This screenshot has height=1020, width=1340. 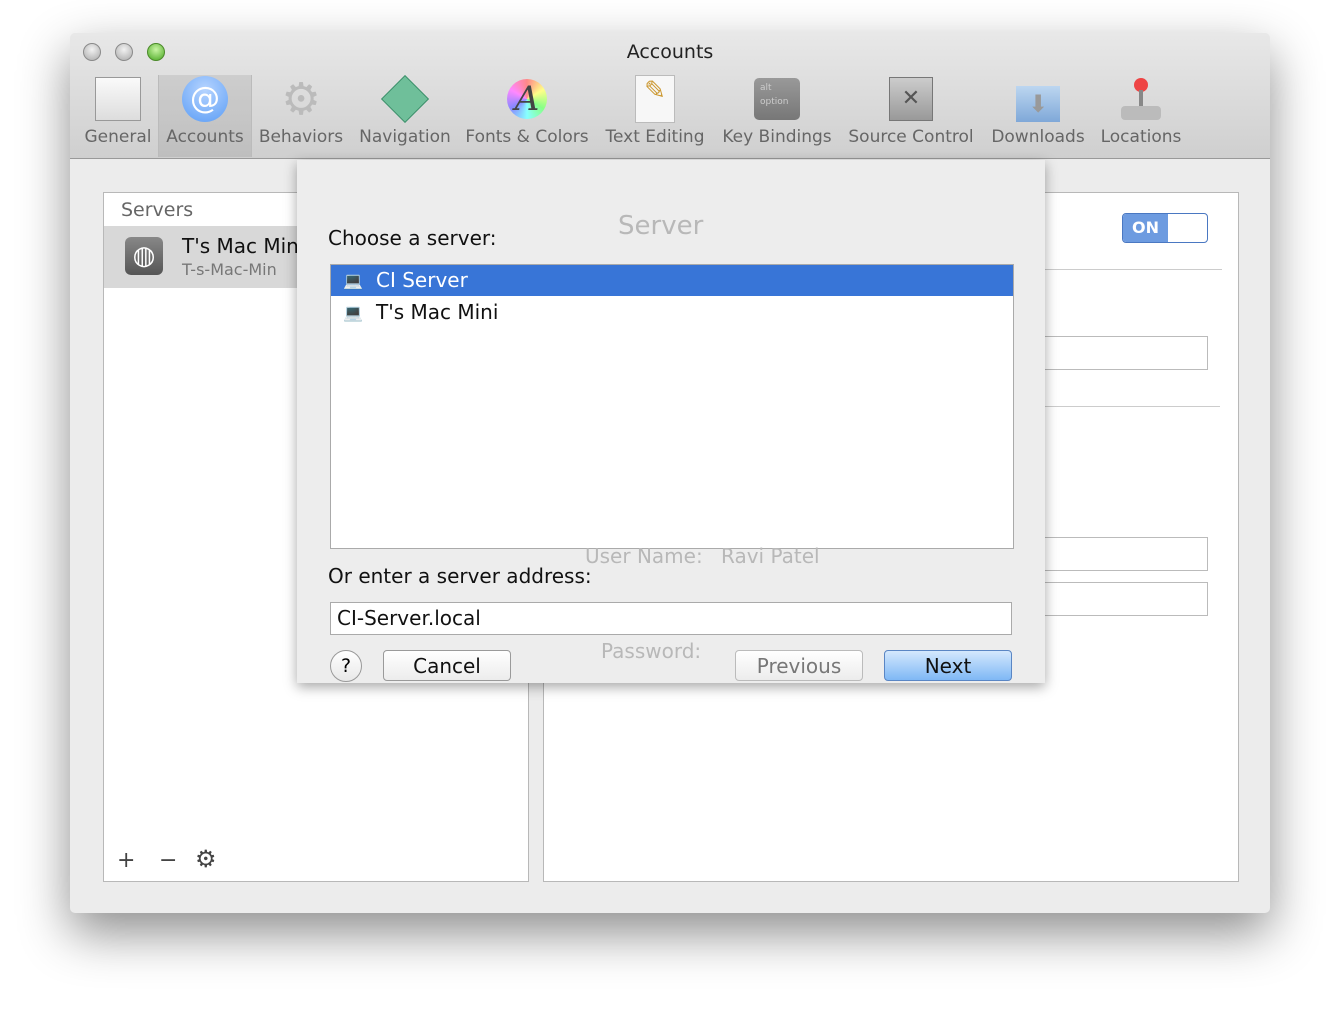 What do you see at coordinates (229, 269) in the screenshot?
I see `server-host: T-s-Mac-Min` at bounding box center [229, 269].